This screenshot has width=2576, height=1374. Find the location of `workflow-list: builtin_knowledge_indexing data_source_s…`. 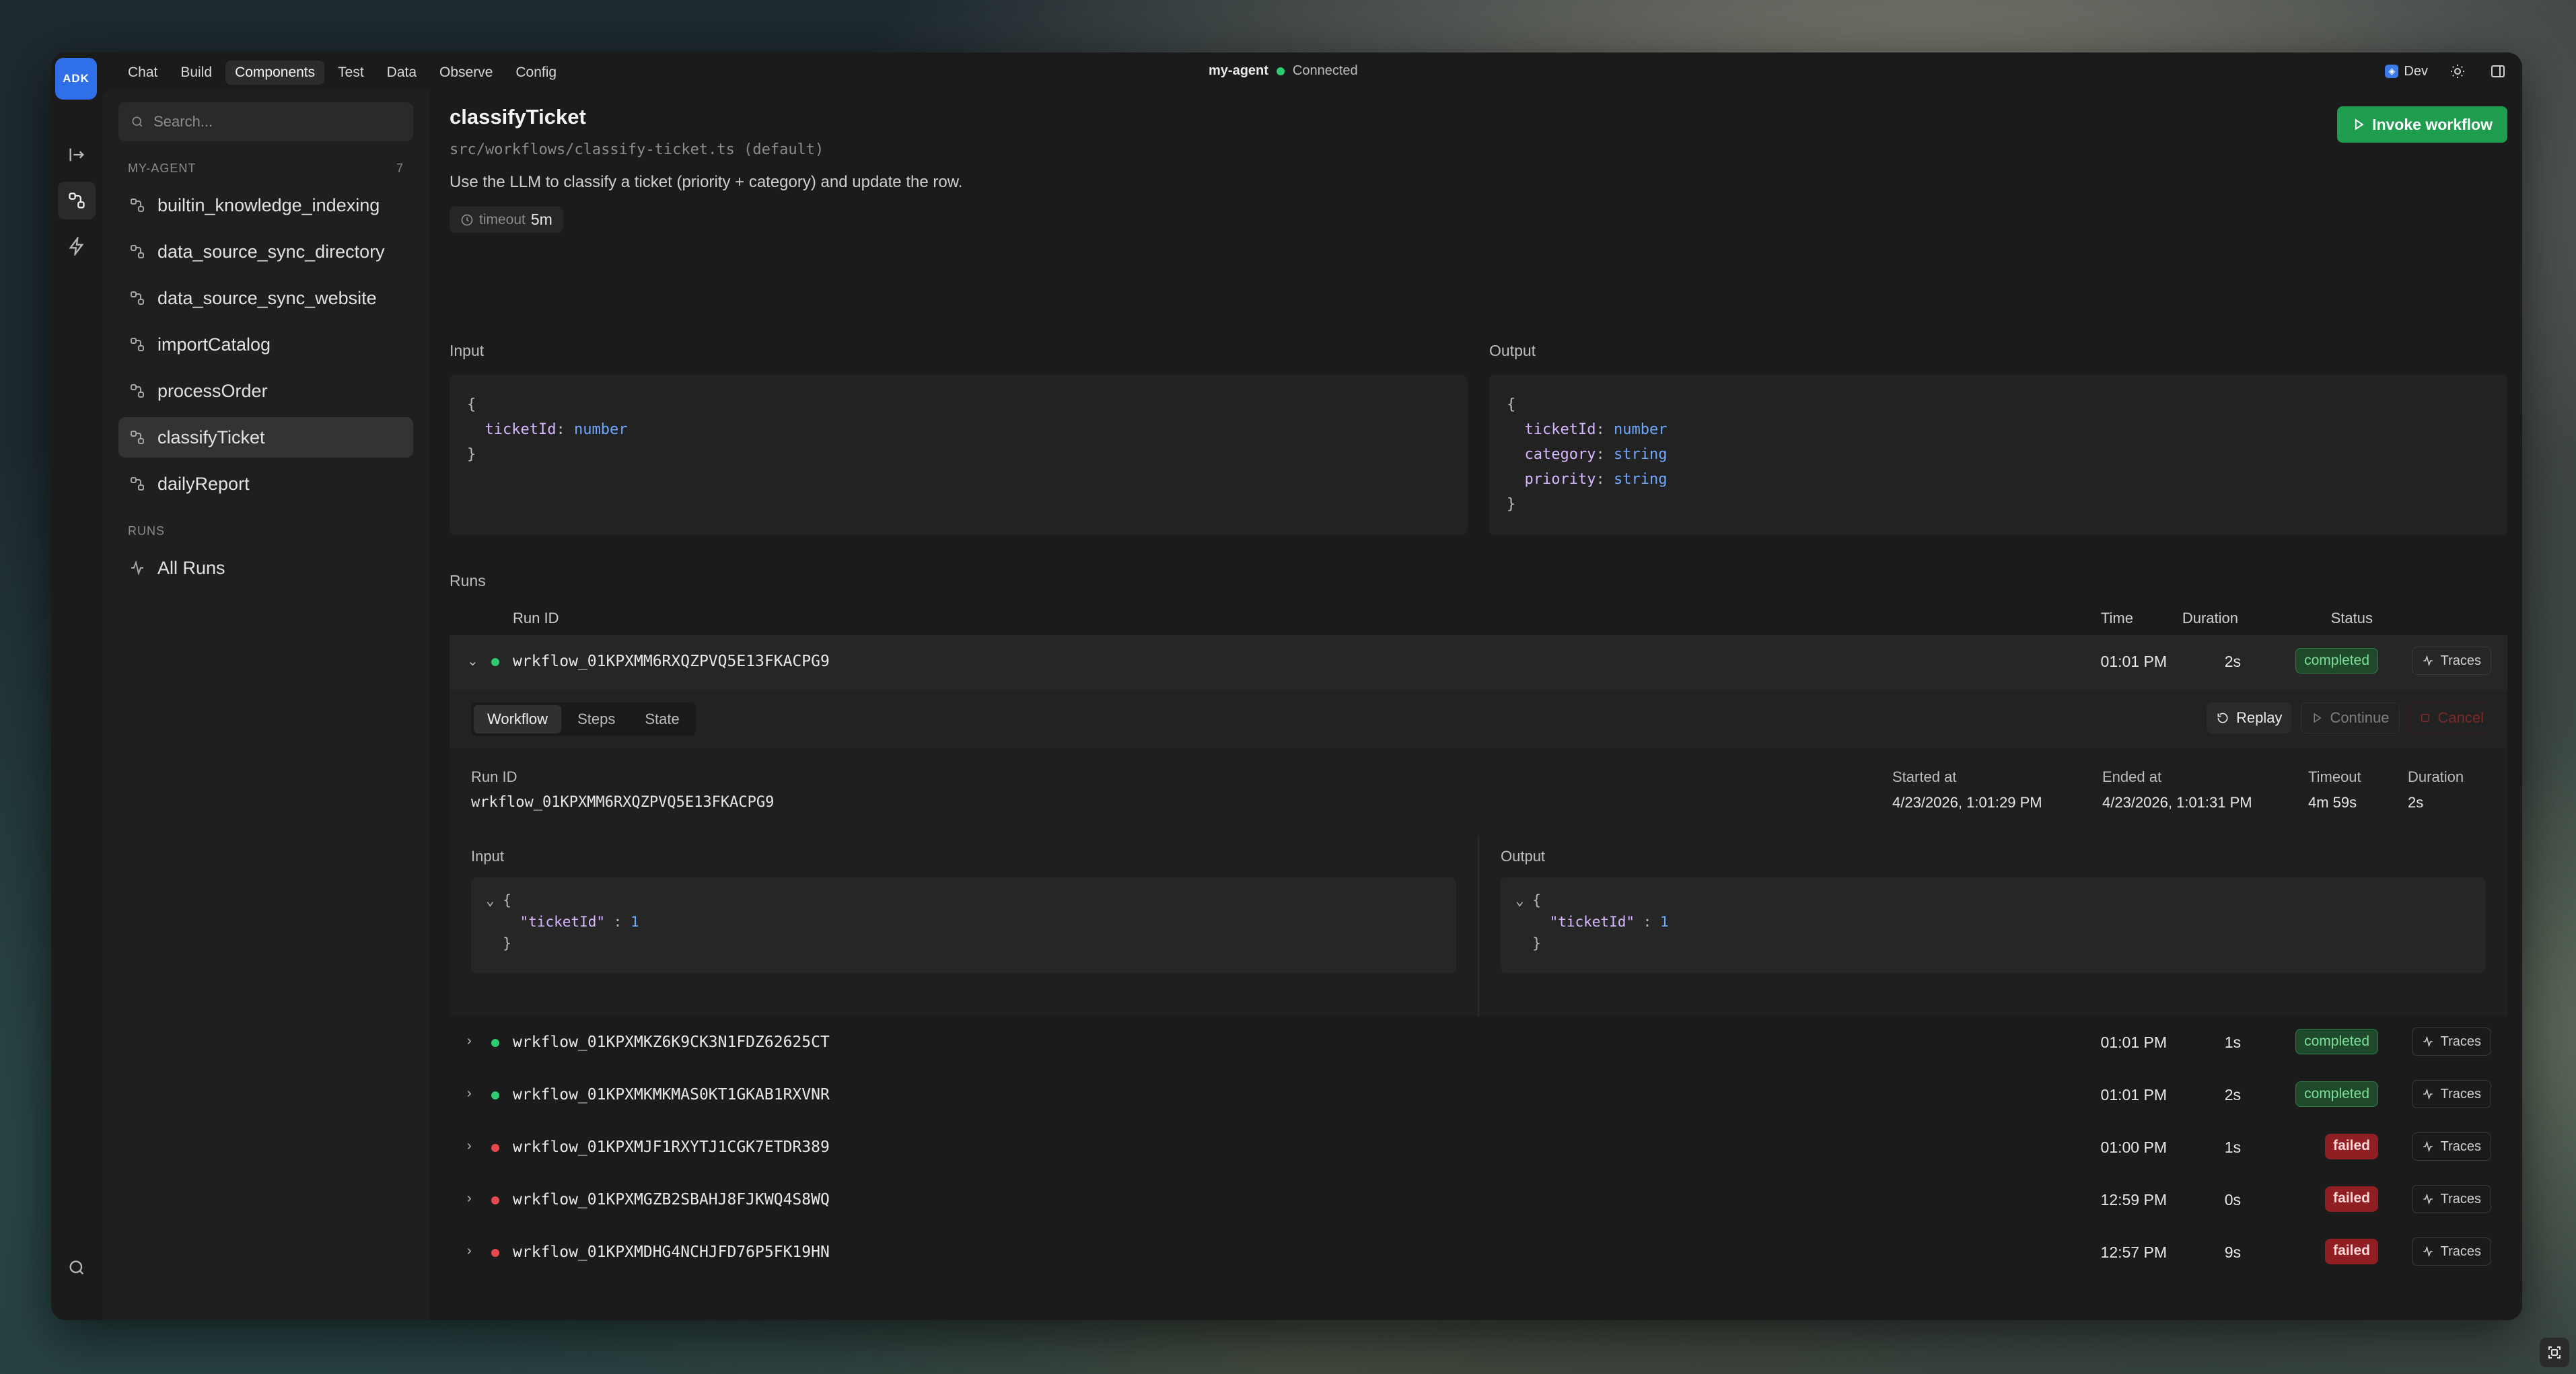

workflow-list: builtin_knowledge_indexing data_source_s… is located at coordinates (265, 344).